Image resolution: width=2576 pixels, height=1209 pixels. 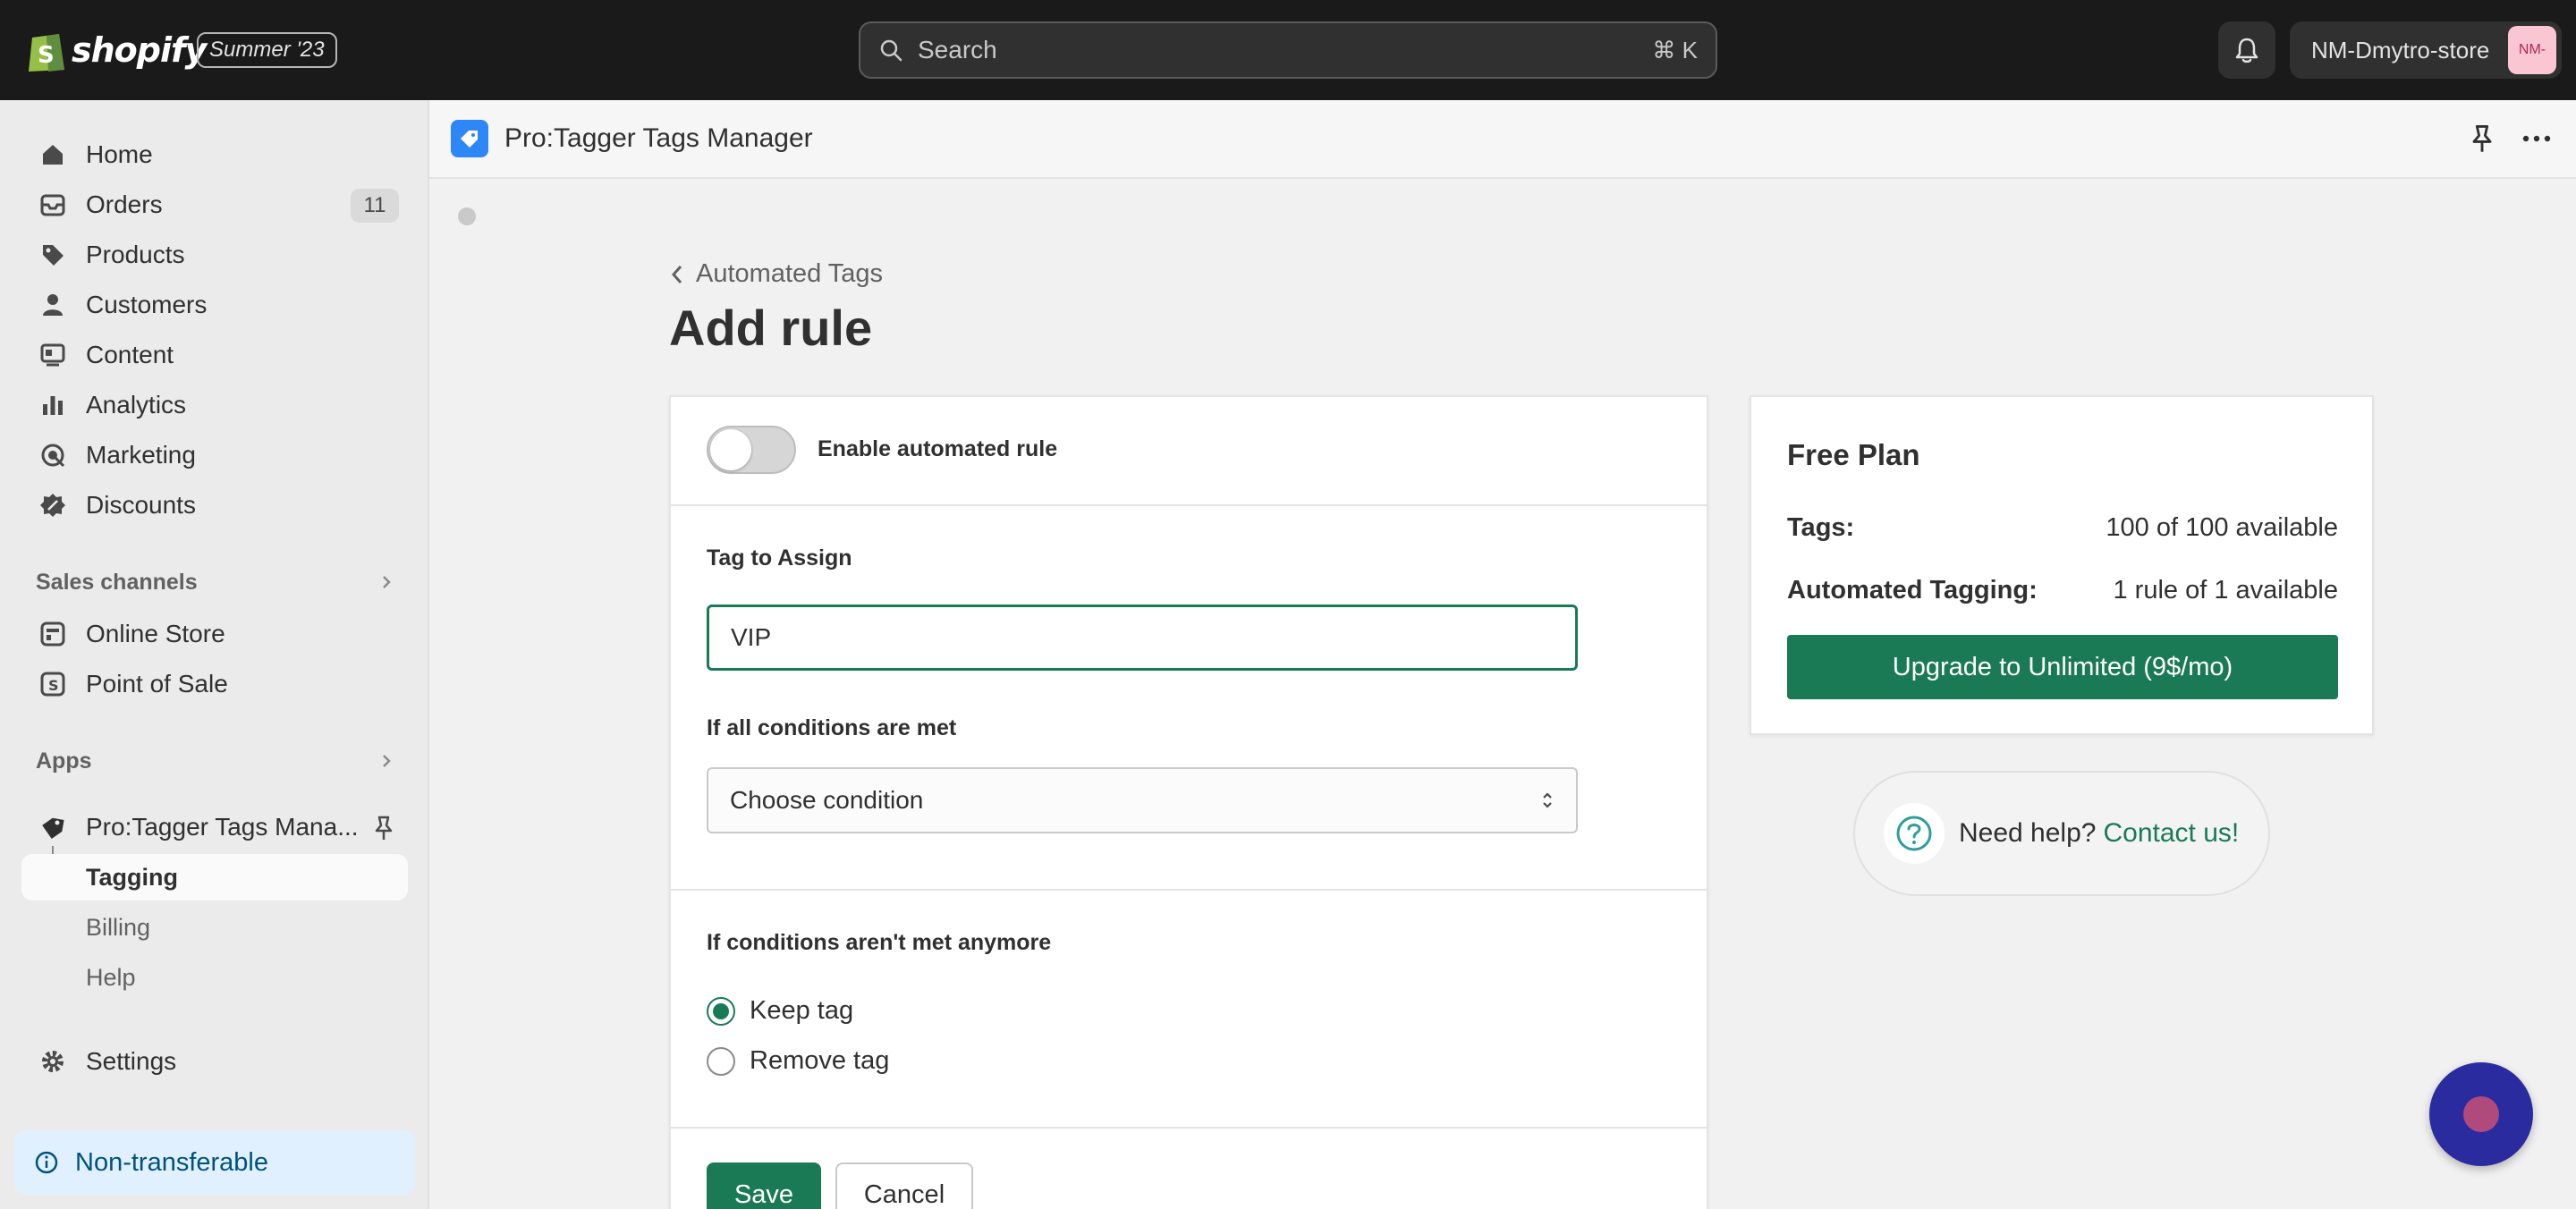 I want to click on search-bar: Search ⌘ K, so click(x=1288, y=50).